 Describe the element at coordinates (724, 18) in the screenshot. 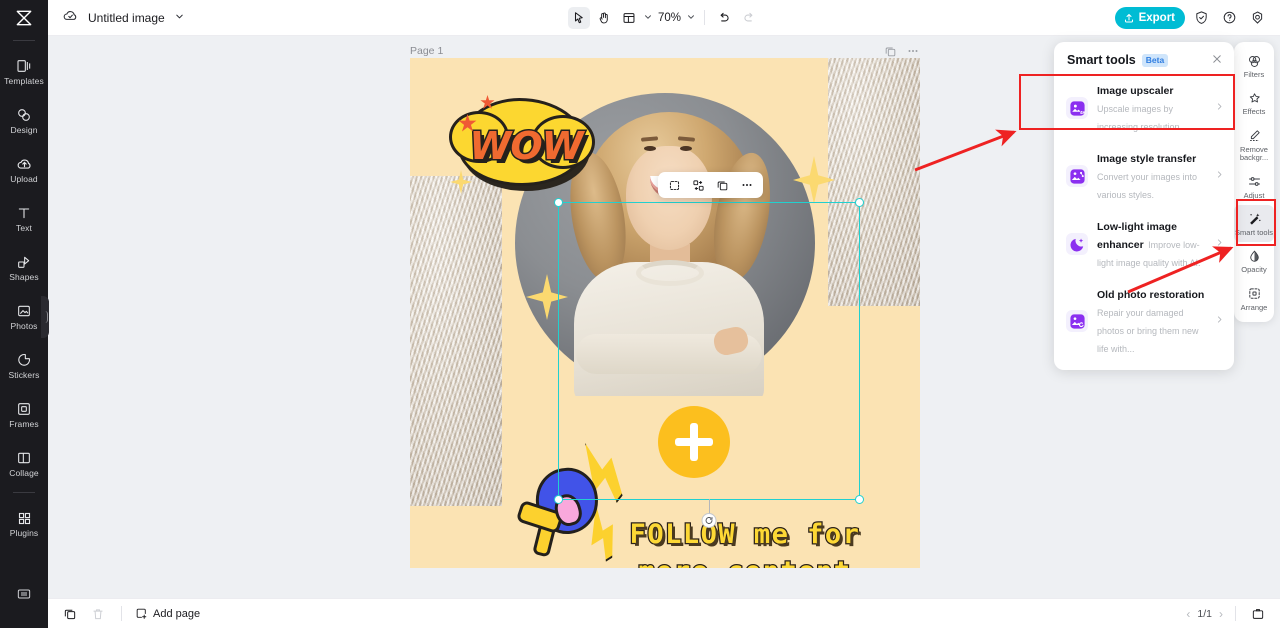

I see `undo-button` at that location.